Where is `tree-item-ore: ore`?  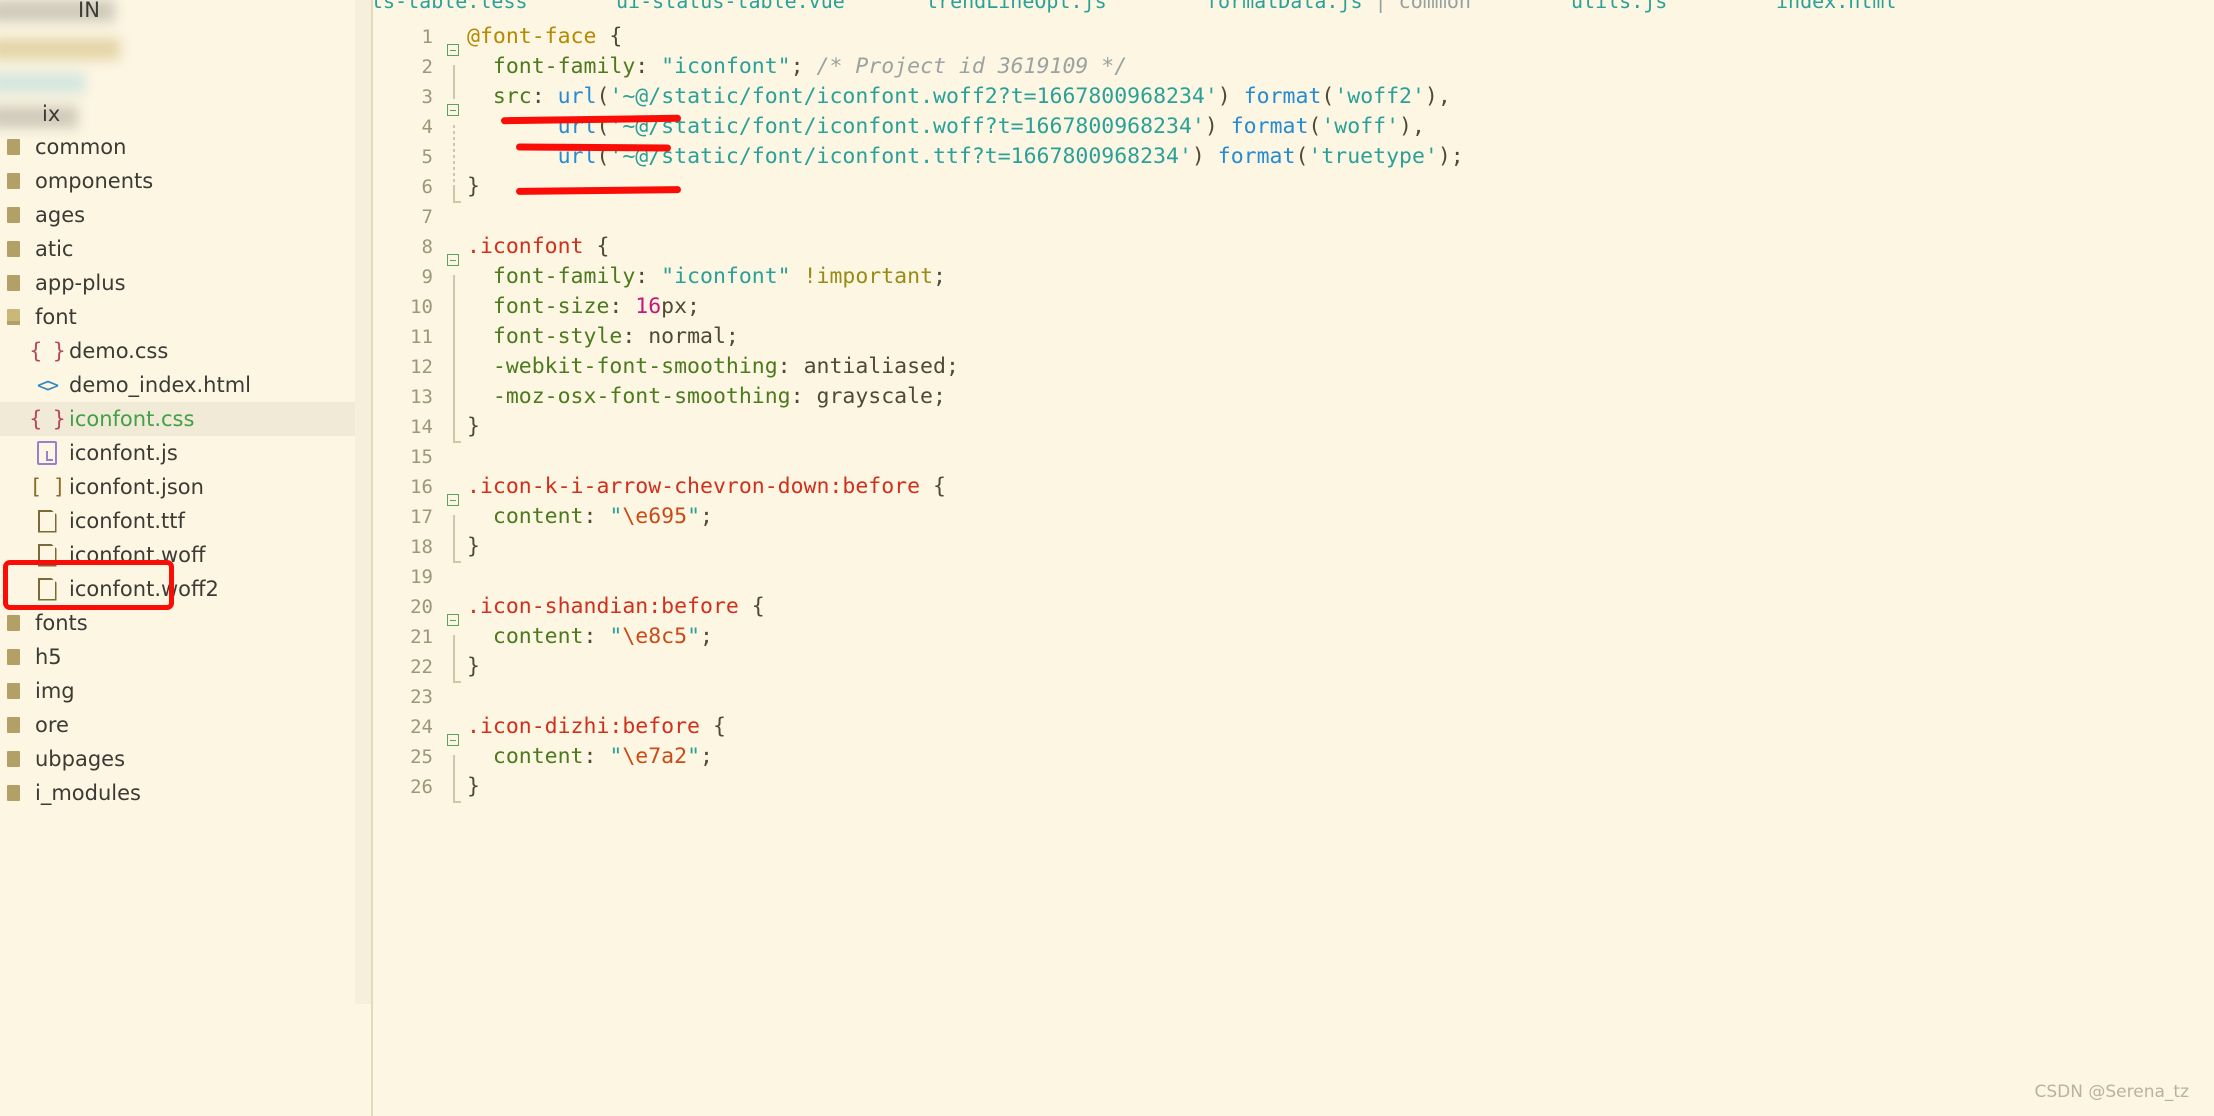 tree-item-ore: ore is located at coordinates (177, 725).